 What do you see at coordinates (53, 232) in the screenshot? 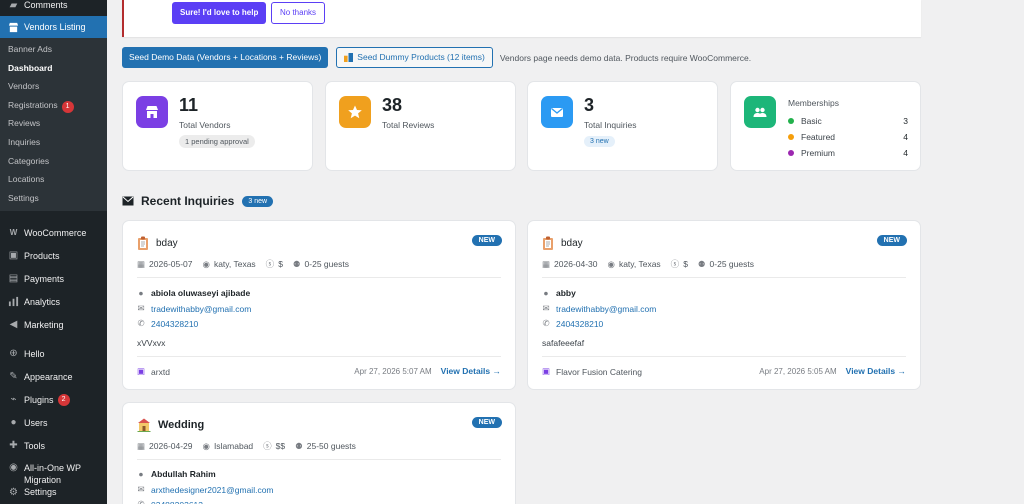
I see `sidebar-item-woocommerce: W WooCommerce` at bounding box center [53, 232].